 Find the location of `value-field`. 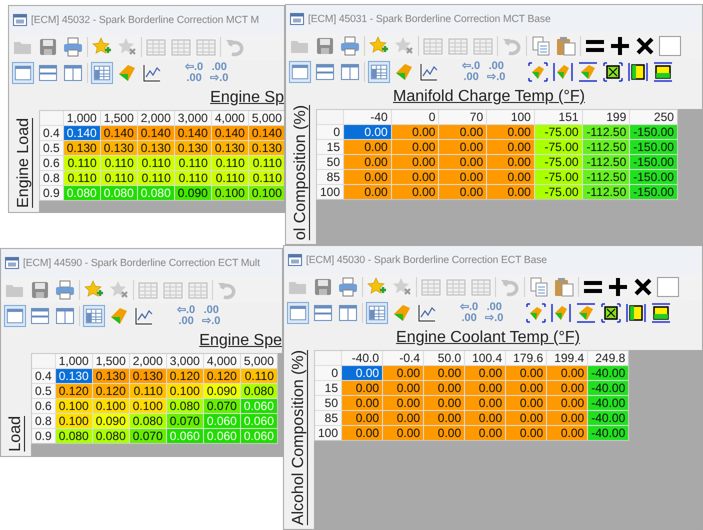

value-field is located at coordinates (668, 287).